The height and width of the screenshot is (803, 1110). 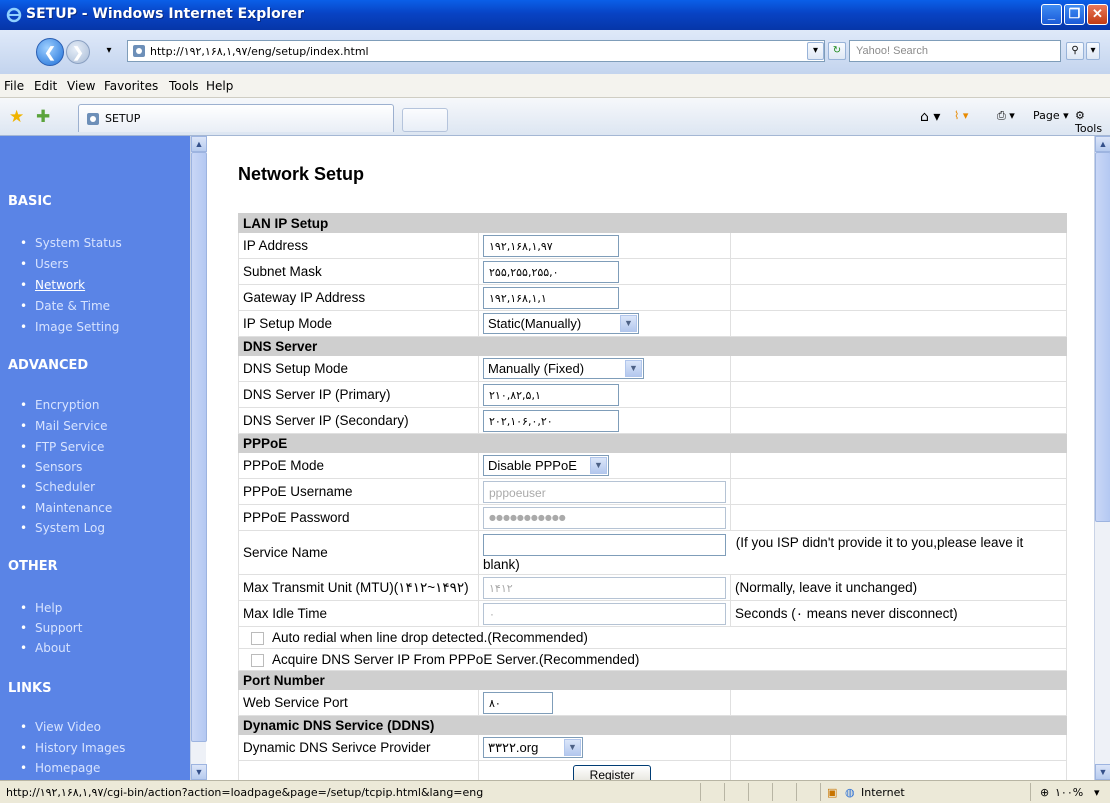 What do you see at coordinates (961, 115) in the screenshot?
I see `feeds-icon: ⌇ ▾` at bounding box center [961, 115].